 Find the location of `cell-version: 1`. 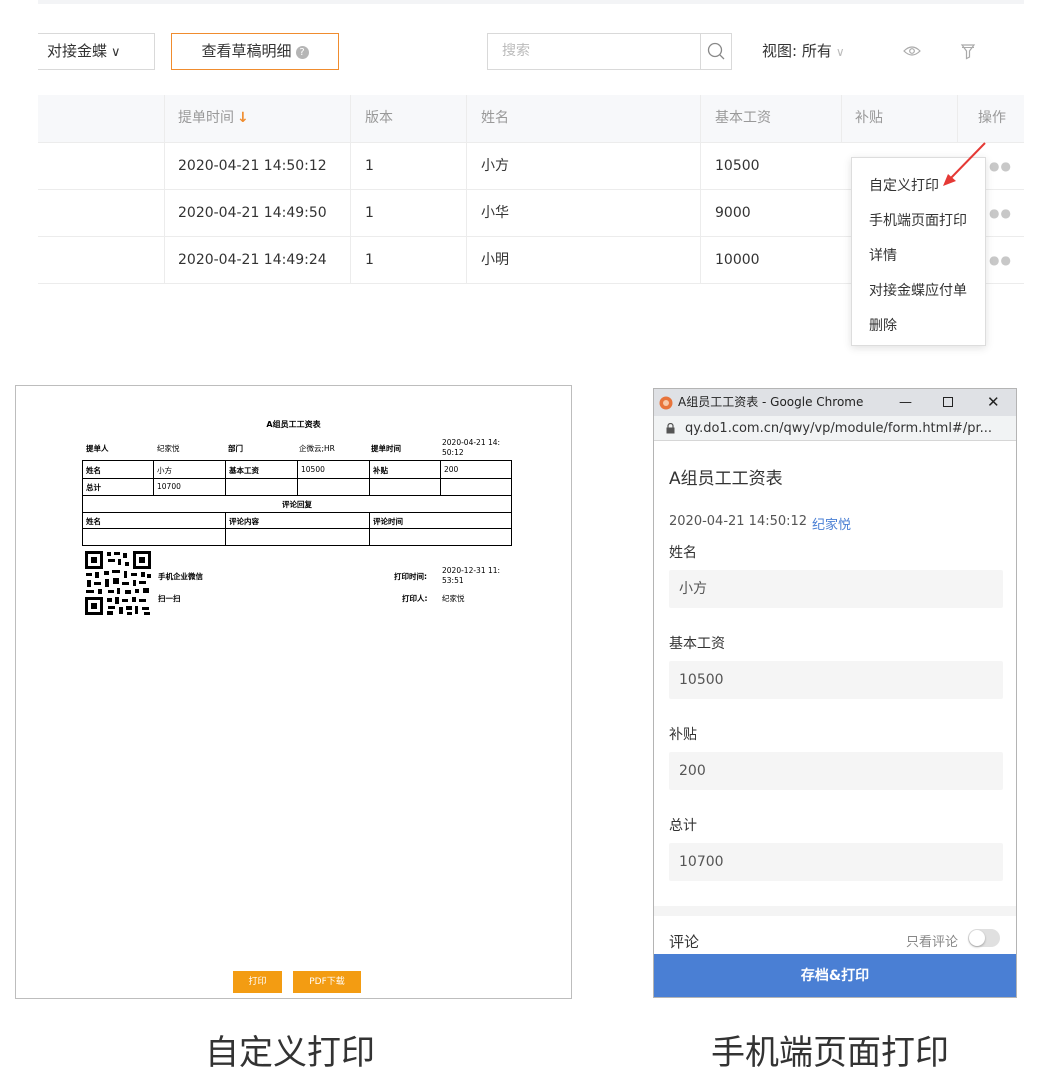

cell-version: 1 is located at coordinates (369, 166).